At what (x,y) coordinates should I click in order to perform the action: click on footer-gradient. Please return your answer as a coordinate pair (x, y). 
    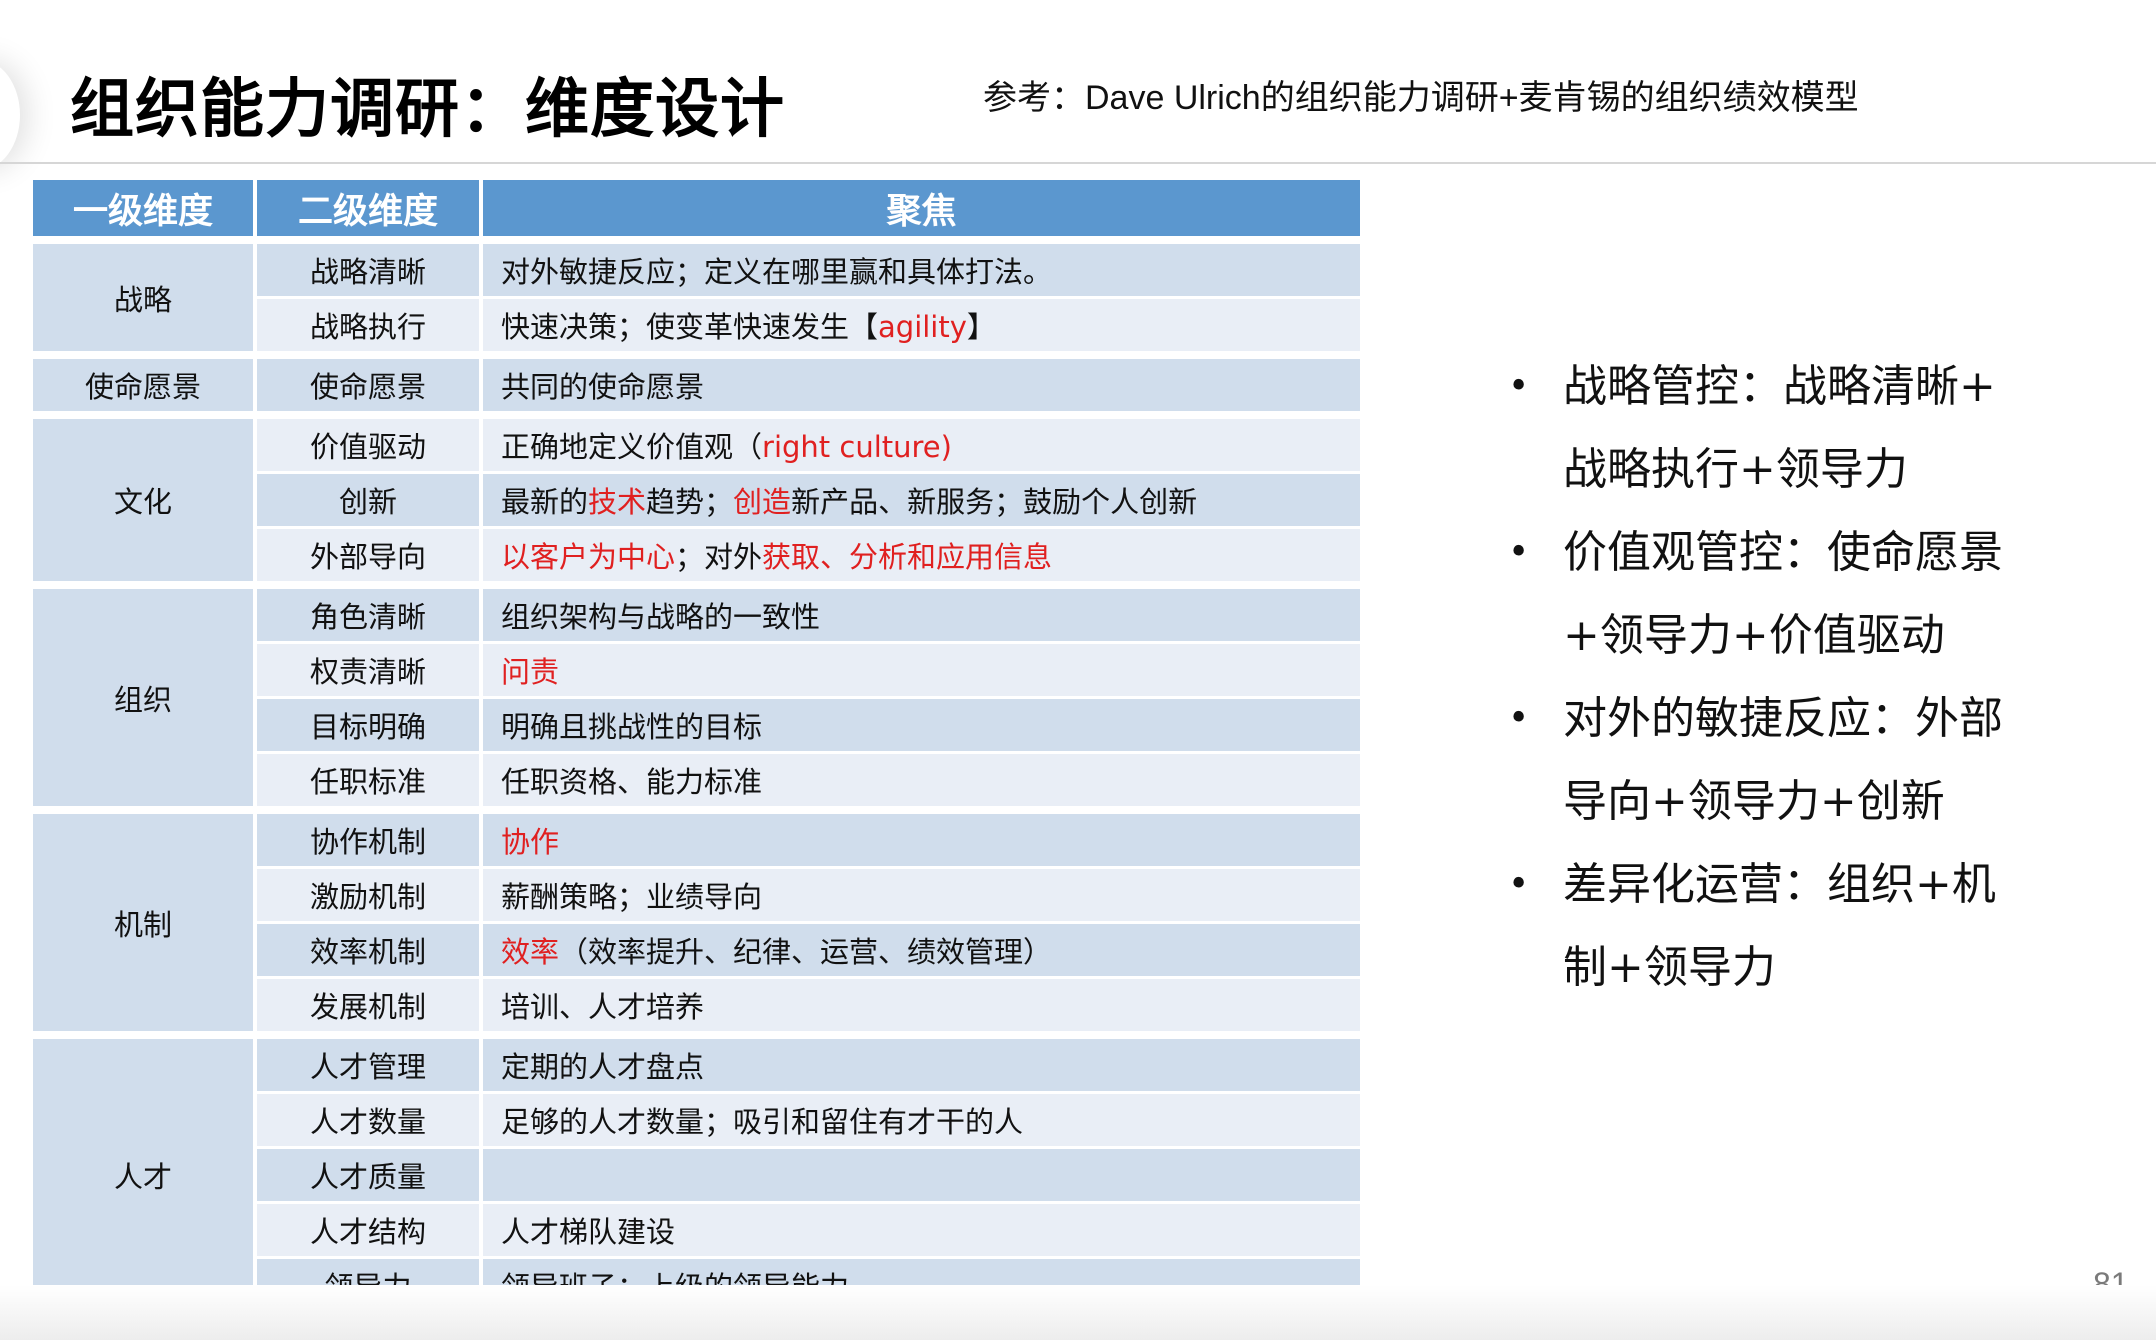
    Looking at the image, I should click on (1078, 1312).